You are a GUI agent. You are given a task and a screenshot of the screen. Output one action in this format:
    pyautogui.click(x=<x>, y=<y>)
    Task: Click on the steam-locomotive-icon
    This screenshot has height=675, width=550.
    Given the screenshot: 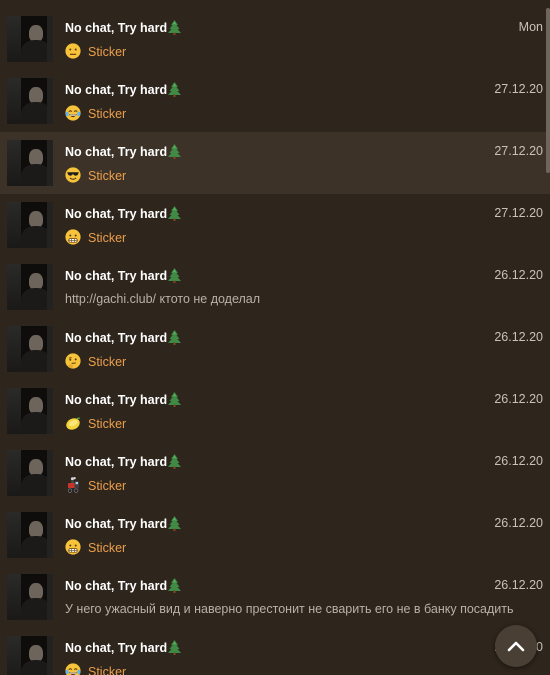 What is the action you would take?
    pyautogui.click(x=73, y=485)
    